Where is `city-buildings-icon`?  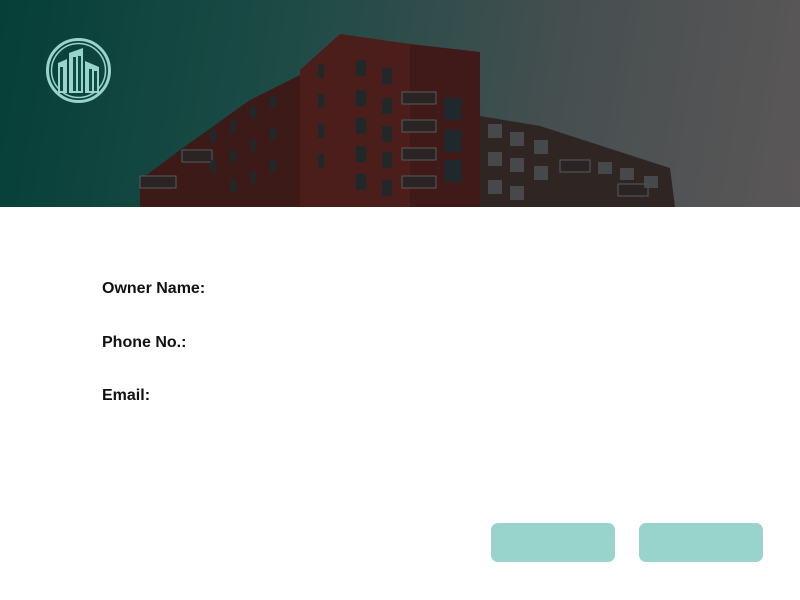
city-buildings-icon is located at coordinates (78, 70).